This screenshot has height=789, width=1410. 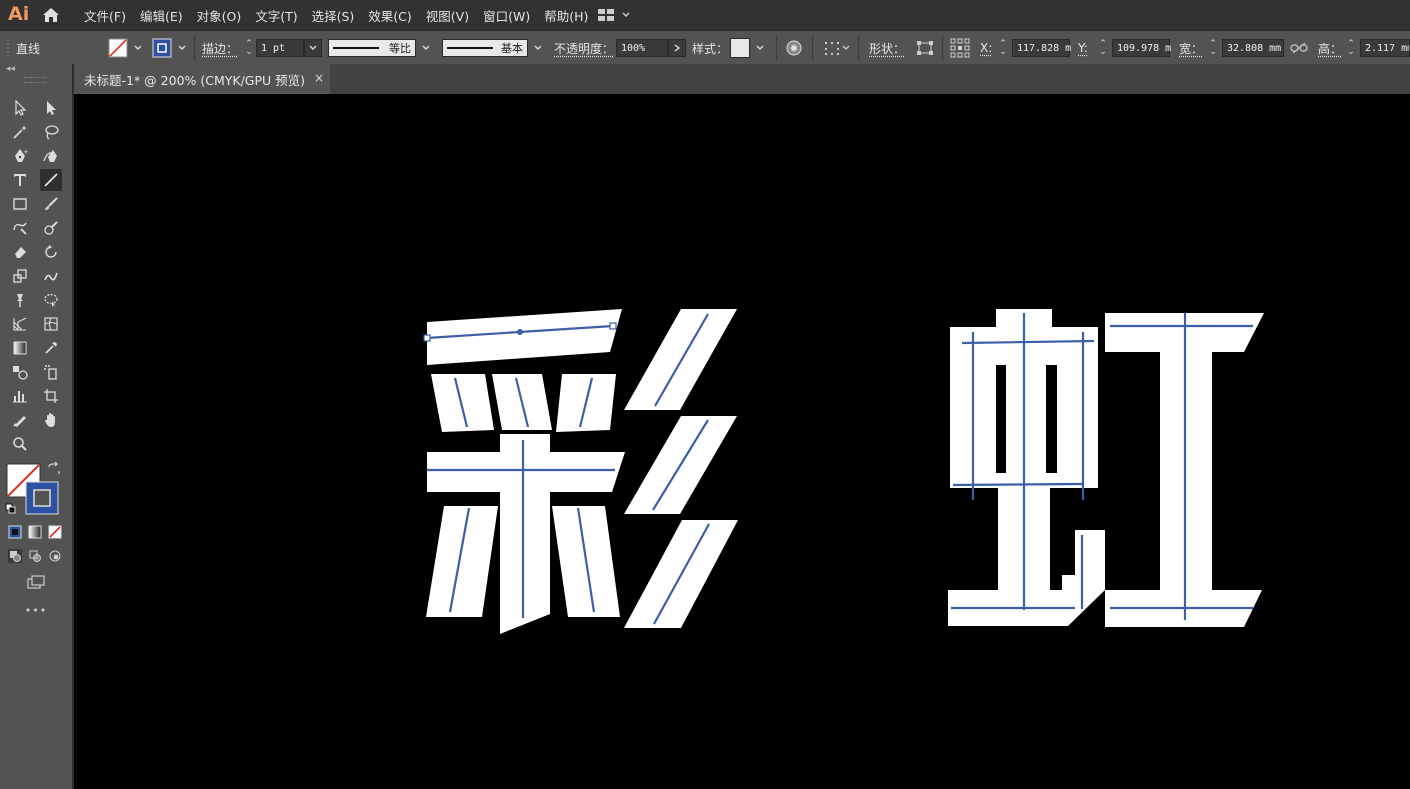 What do you see at coordinates (35, 532) in the screenshot?
I see `gradient-mode-icon` at bounding box center [35, 532].